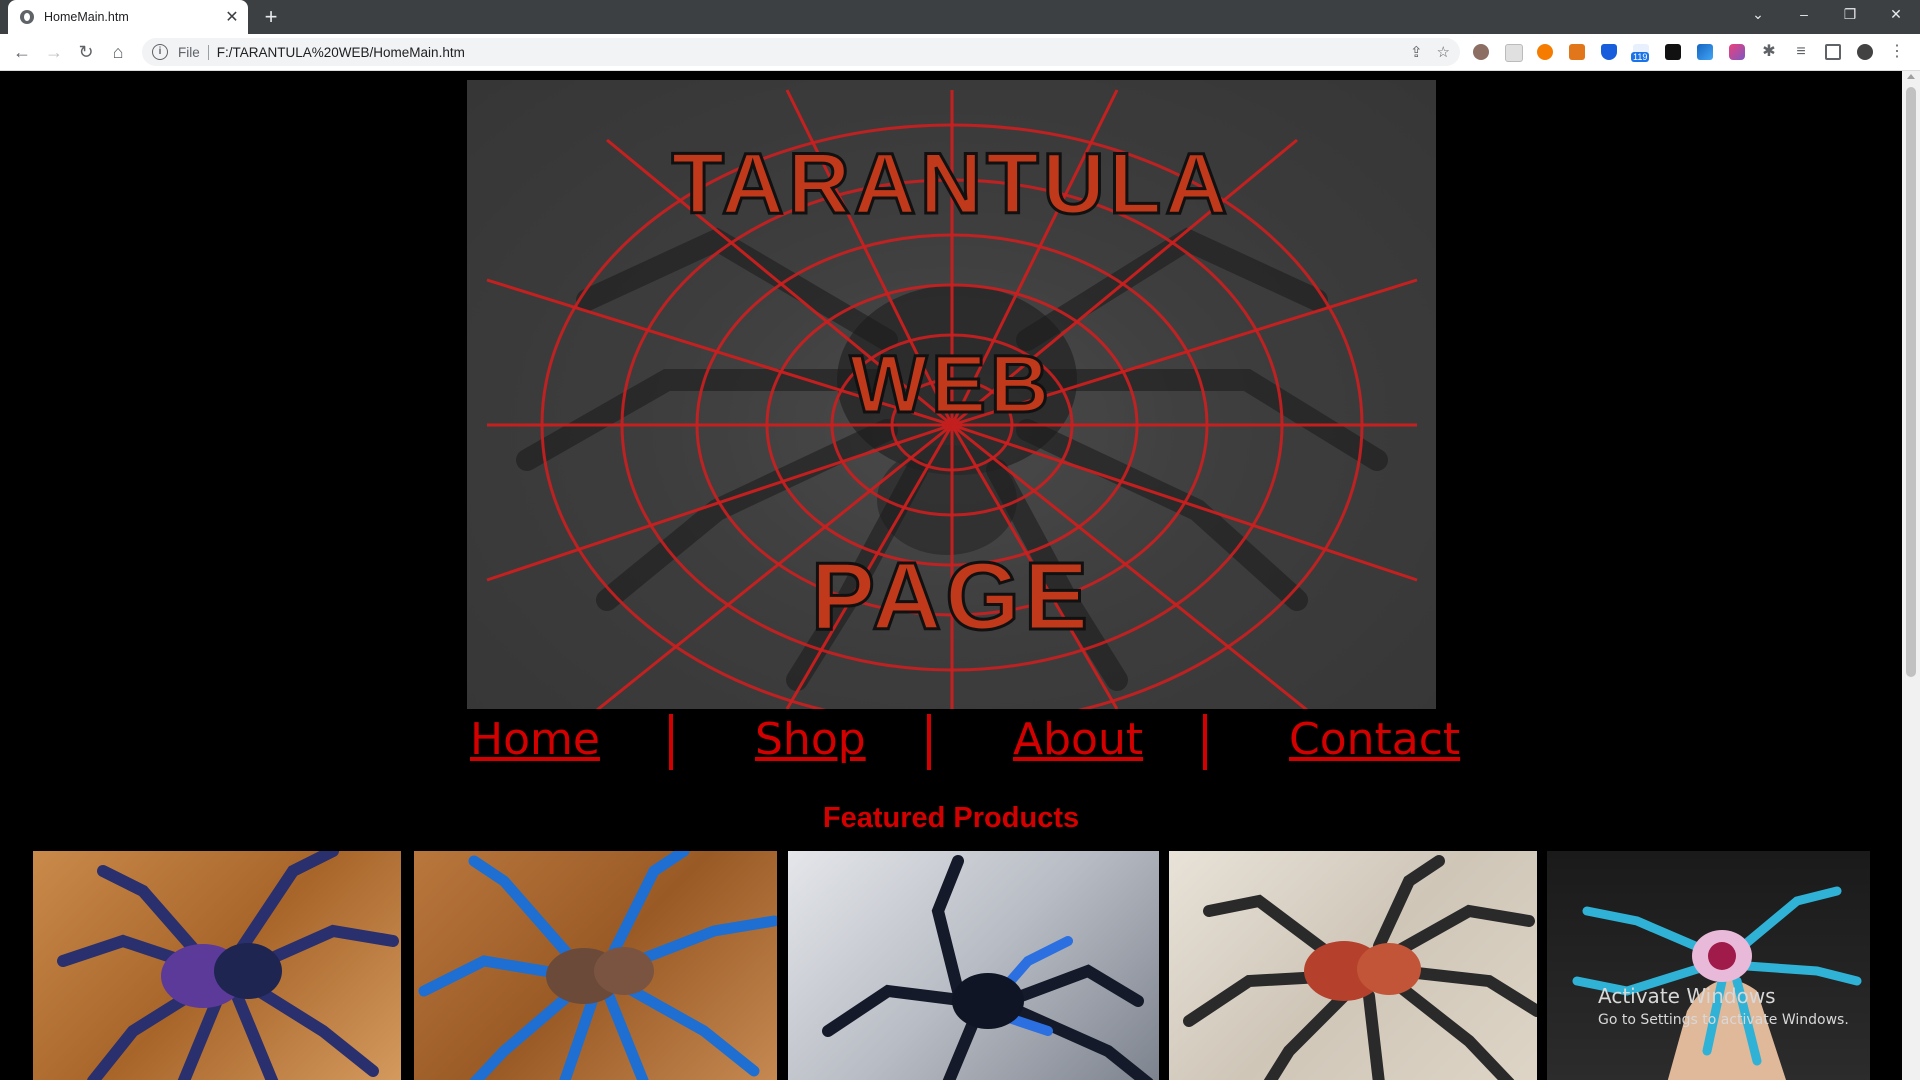 The height and width of the screenshot is (1080, 1920). I want to click on nav-link-contact: Contact, so click(1374, 740).